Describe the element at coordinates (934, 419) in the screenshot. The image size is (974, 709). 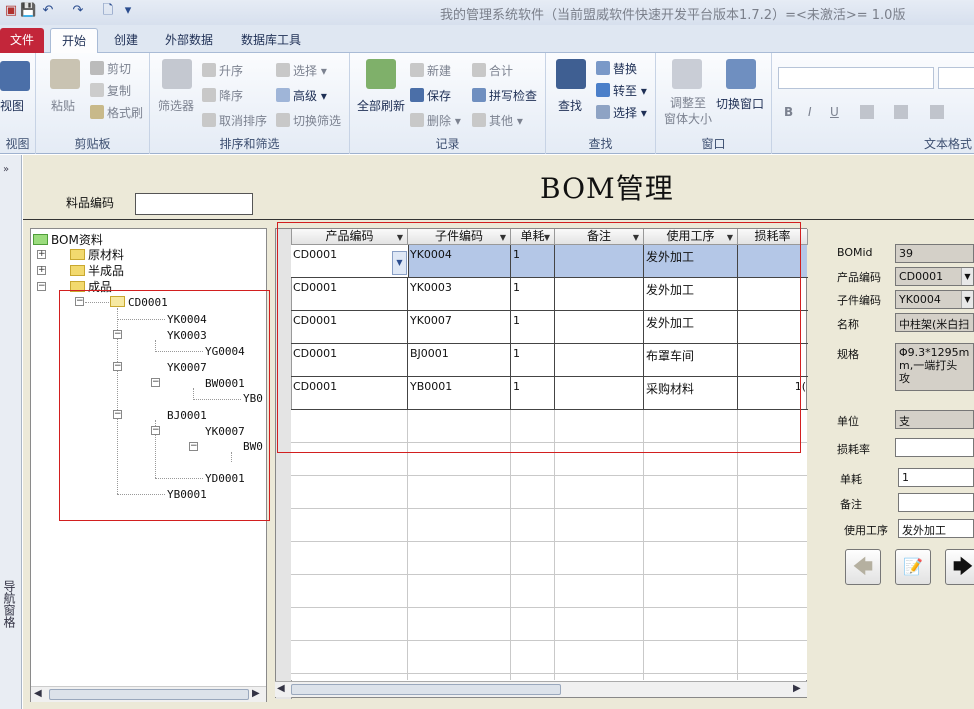
I see `unit-field: 支` at that location.